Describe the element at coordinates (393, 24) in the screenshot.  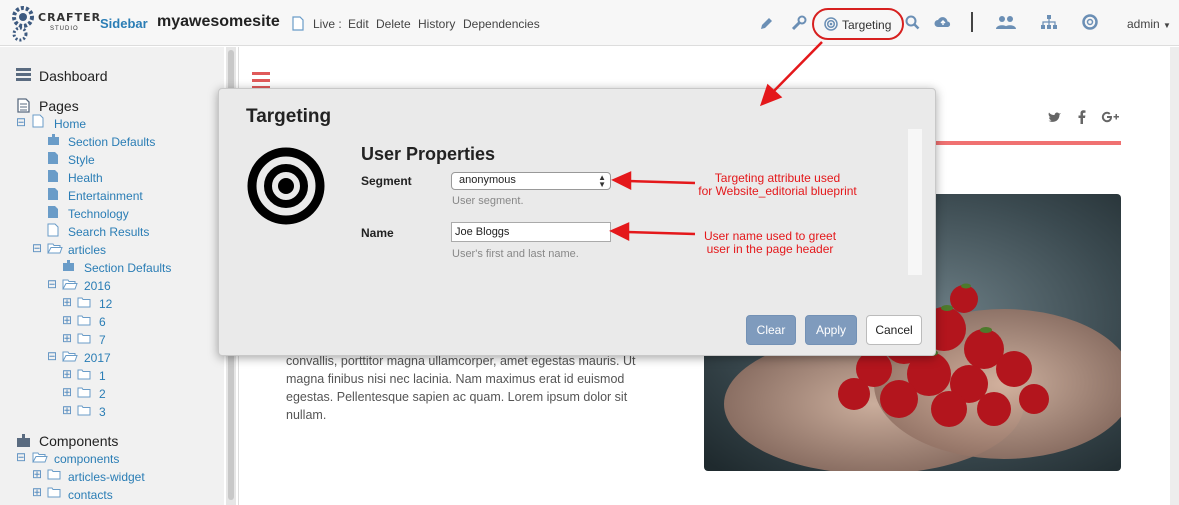
I see `delete-link: Delete` at that location.